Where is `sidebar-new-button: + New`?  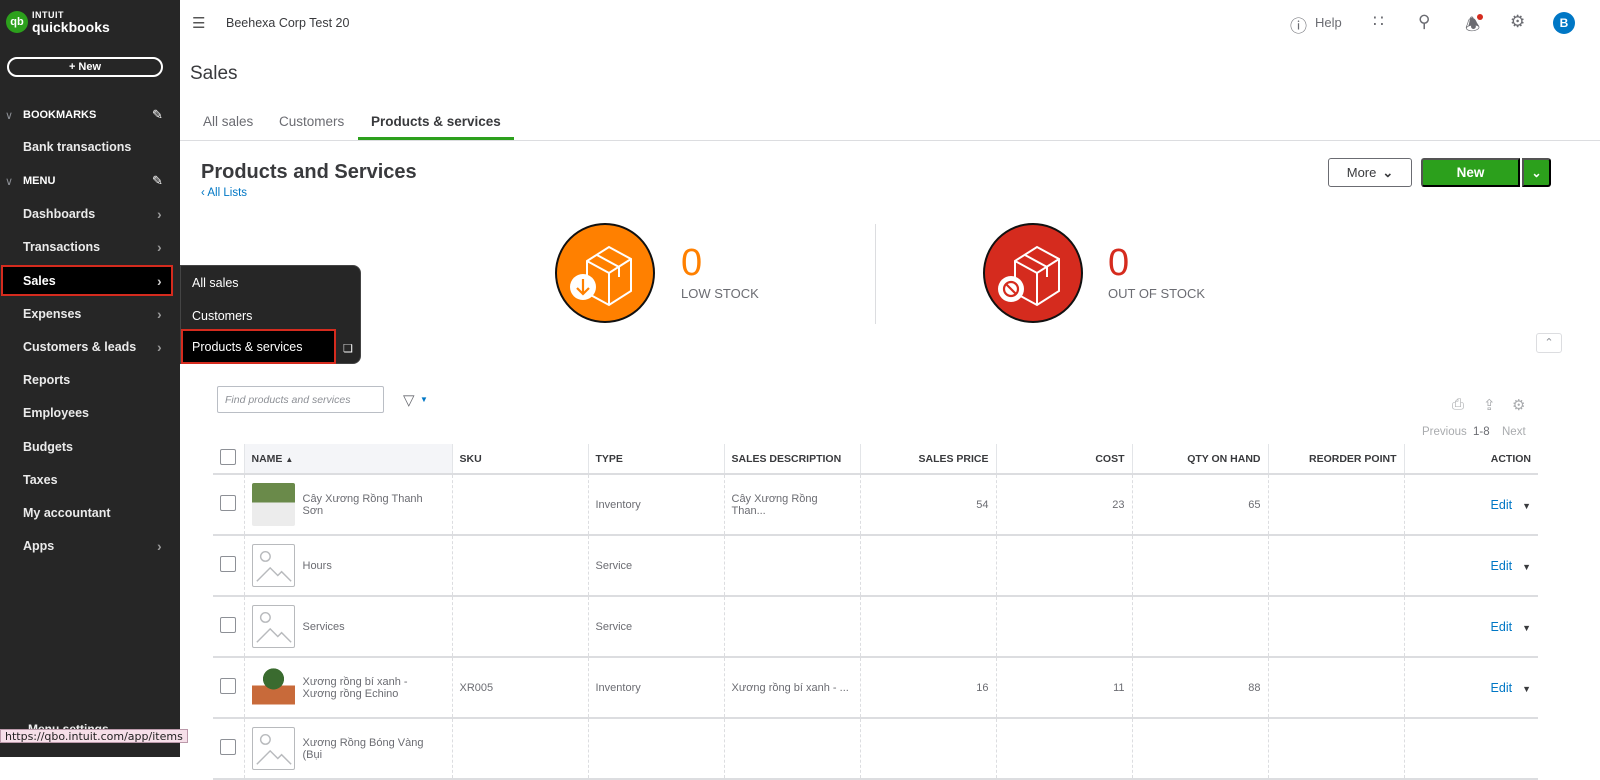 sidebar-new-button: + New is located at coordinates (85, 67).